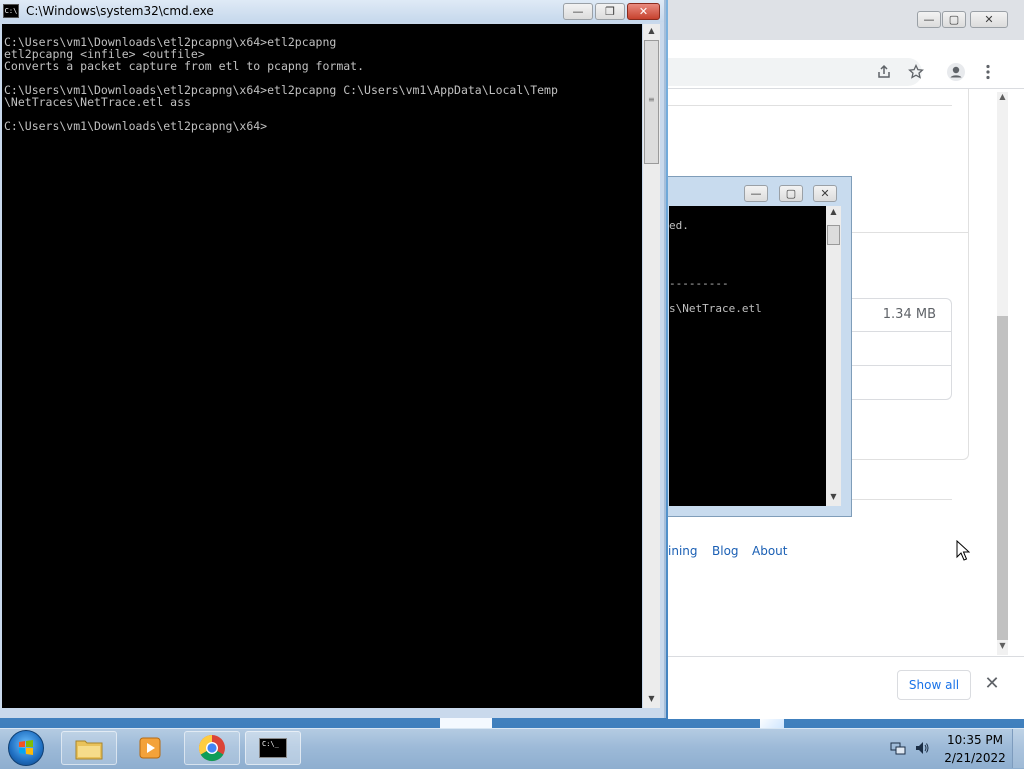 This screenshot has height=769, width=1024. I want to click on taskbar-chrome, so click(212, 748).